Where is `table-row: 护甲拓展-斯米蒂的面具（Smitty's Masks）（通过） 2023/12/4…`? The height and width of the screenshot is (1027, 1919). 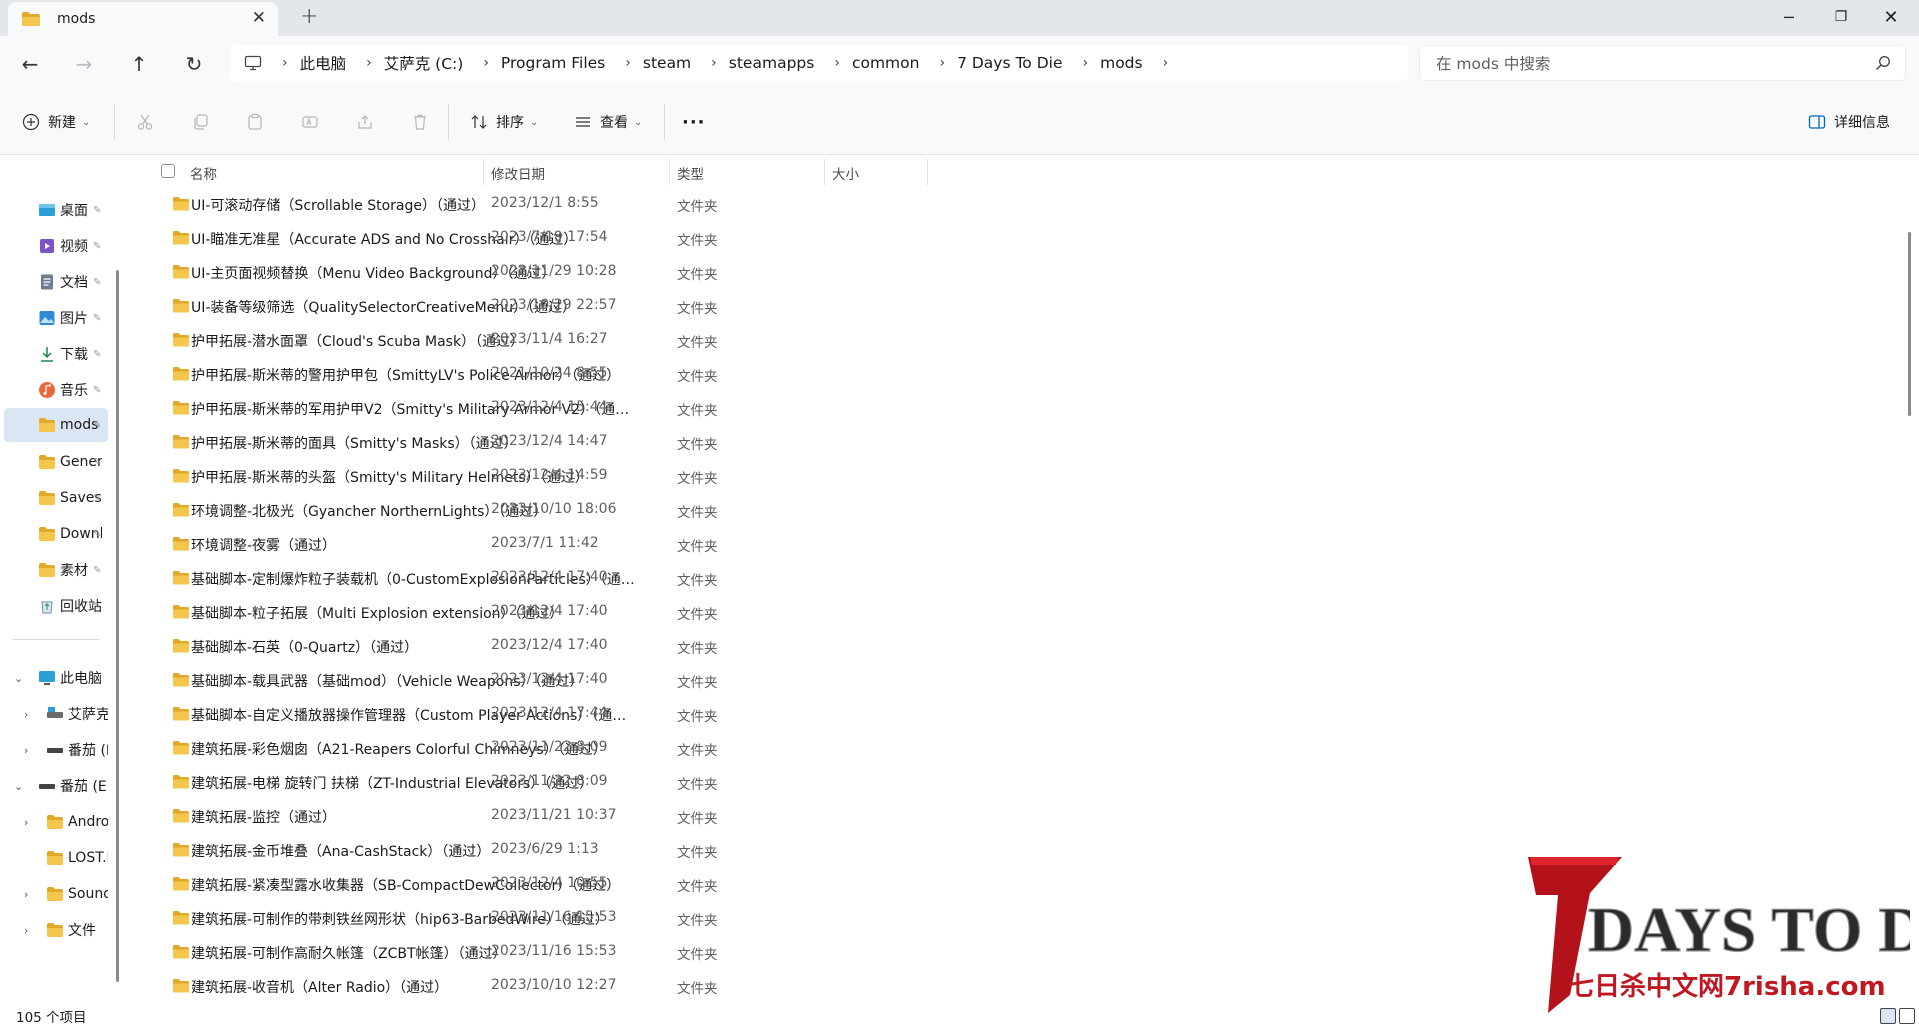
table-row: 护甲拓展-斯米蒂的面具（Smitty's Masks）（通过） 2023/12/4… is located at coordinates (509, 442).